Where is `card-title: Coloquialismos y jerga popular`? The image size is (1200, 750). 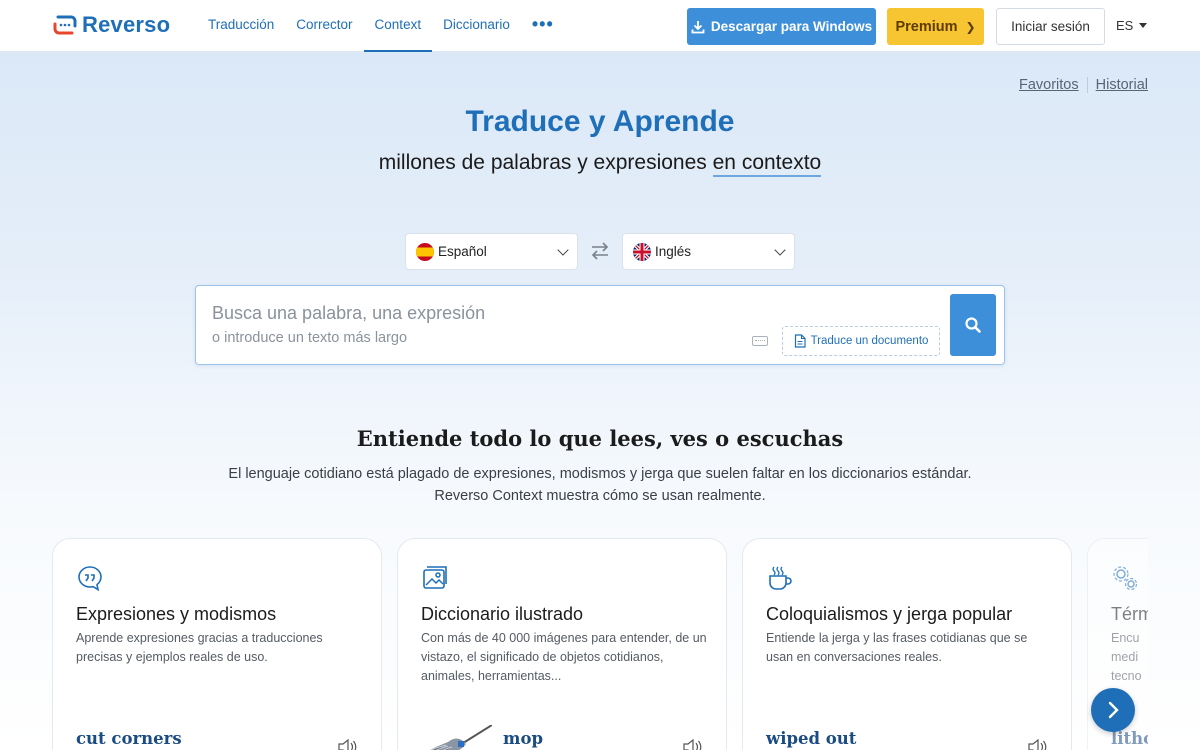 card-title: Coloquialismos y jerga popular is located at coordinates (889, 614).